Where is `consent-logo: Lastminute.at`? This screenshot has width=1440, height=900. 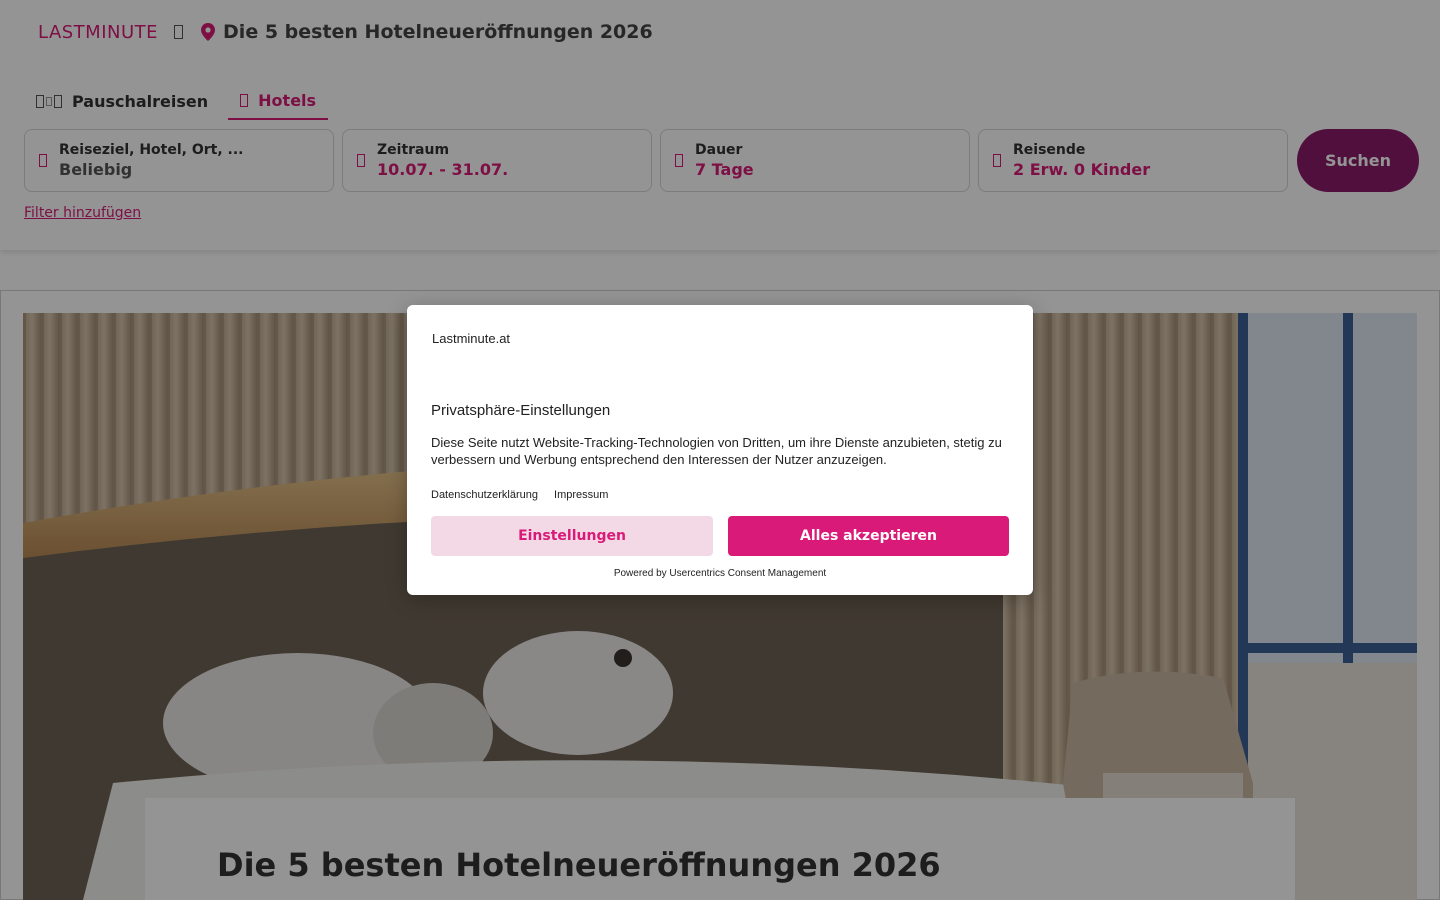
consent-logo: Lastminute.at is located at coordinates (471, 338).